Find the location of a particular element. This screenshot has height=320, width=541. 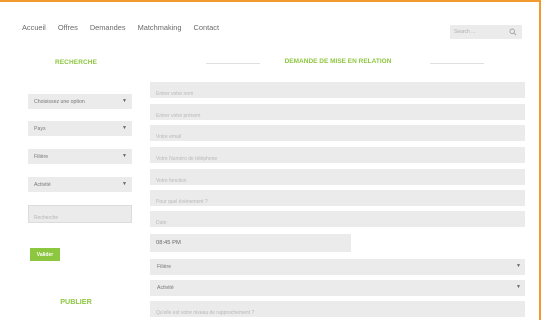

date-field is located at coordinates (337, 221).